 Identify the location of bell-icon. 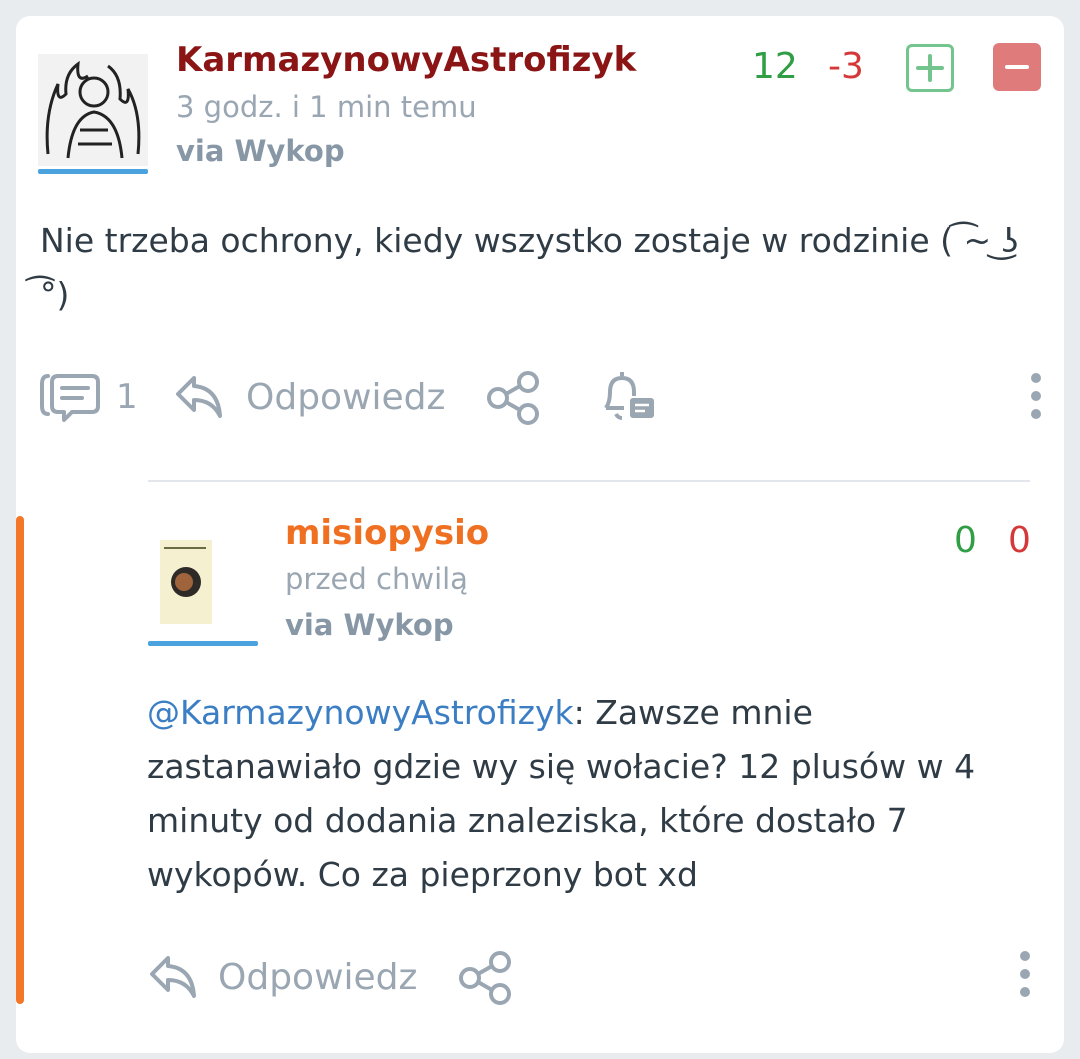
(629, 396).